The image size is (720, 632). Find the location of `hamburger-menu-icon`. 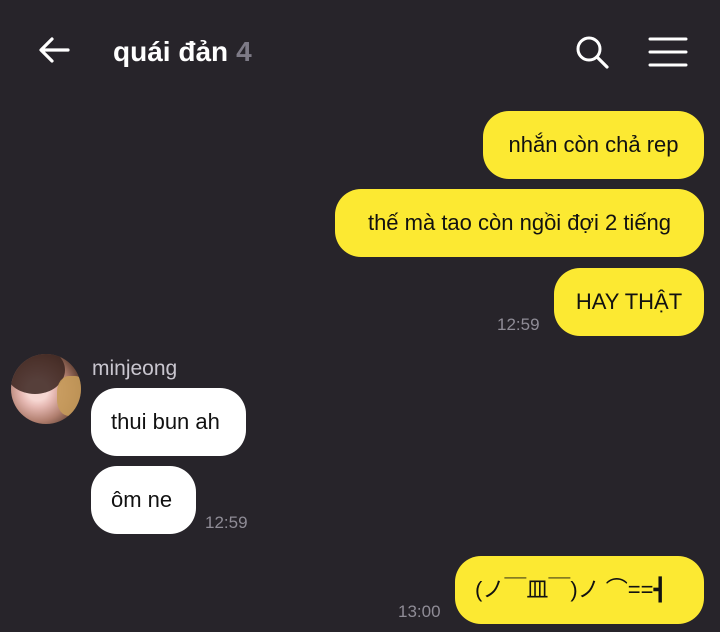

hamburger-menu-icon is located at coordinates (668, 52).